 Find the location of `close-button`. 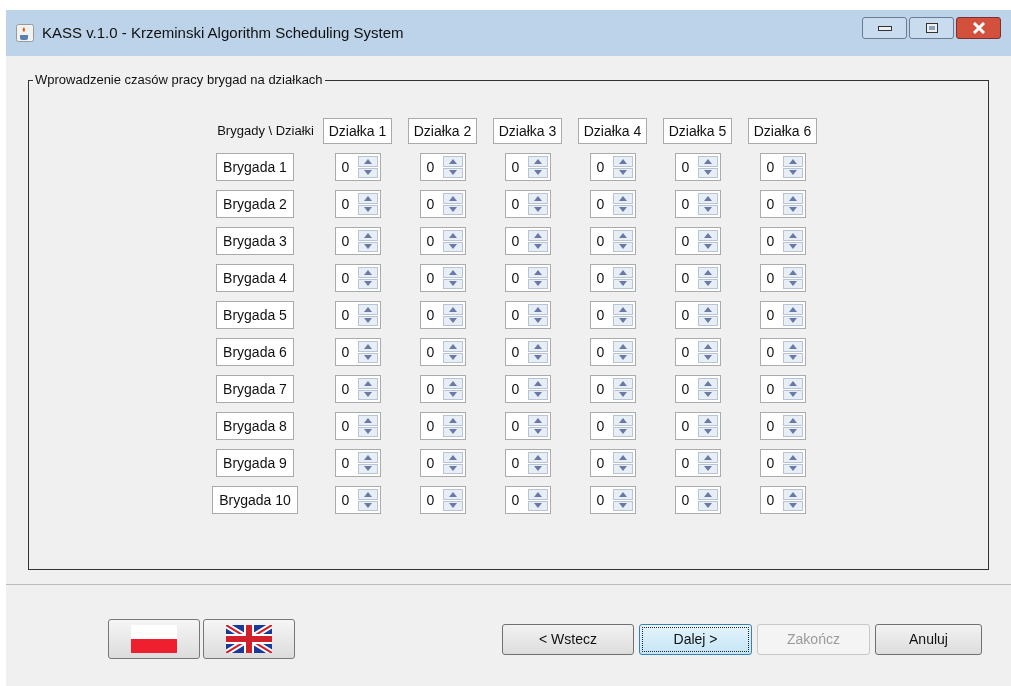

close-button is located at coordinates (978, 28).